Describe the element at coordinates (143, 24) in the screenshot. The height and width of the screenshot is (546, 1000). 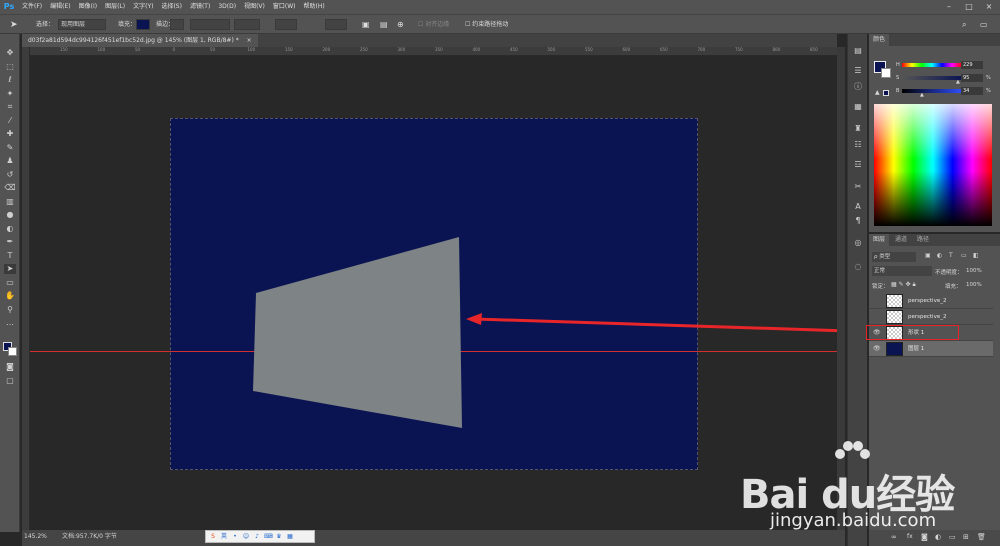
I see `fill-swatch` at that location.